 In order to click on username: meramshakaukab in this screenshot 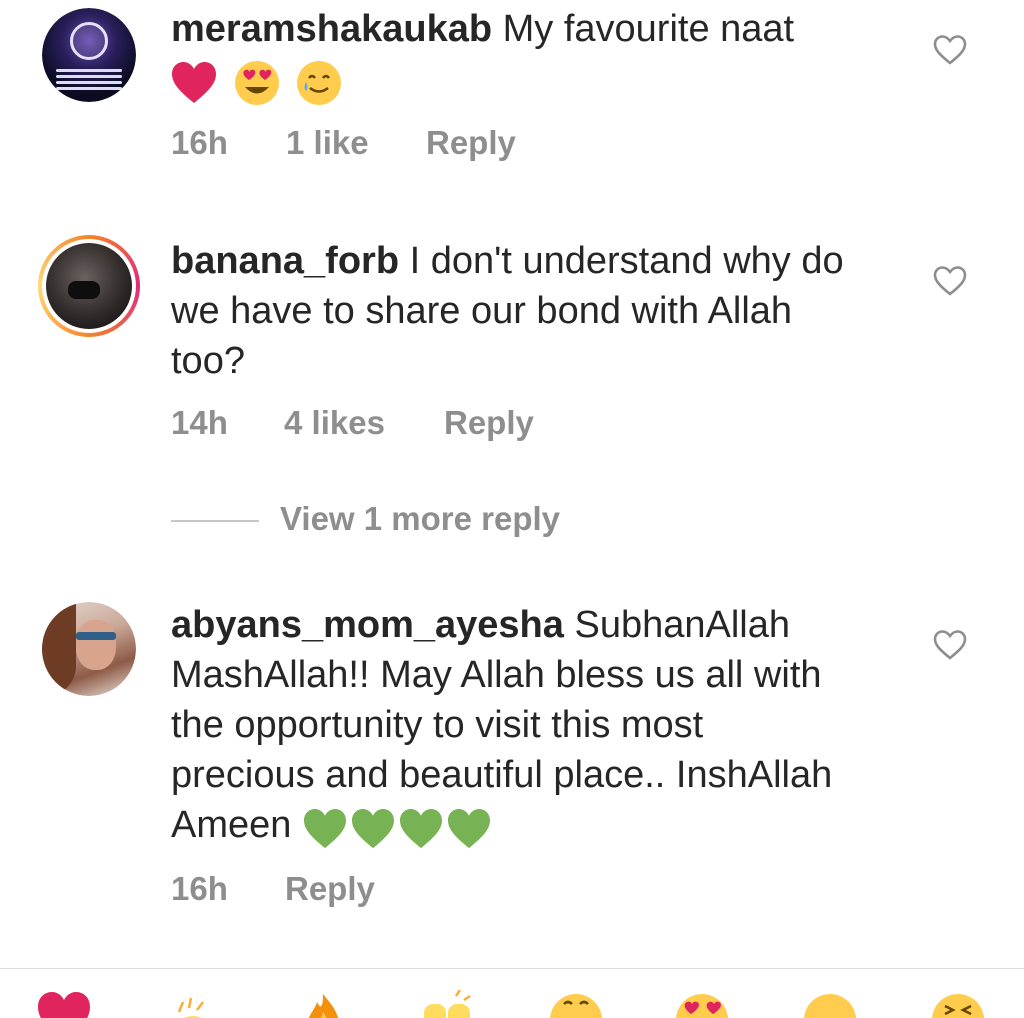, I will do `click(331, 29)`.